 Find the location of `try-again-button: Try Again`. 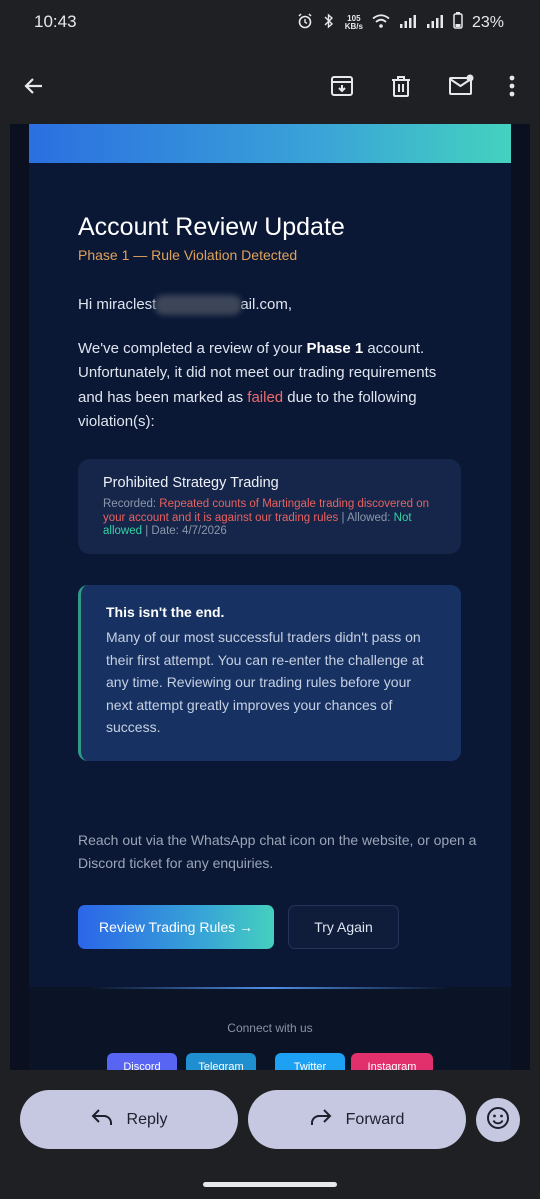

try-again-button: Try Again is located at coordinates (343, 927).